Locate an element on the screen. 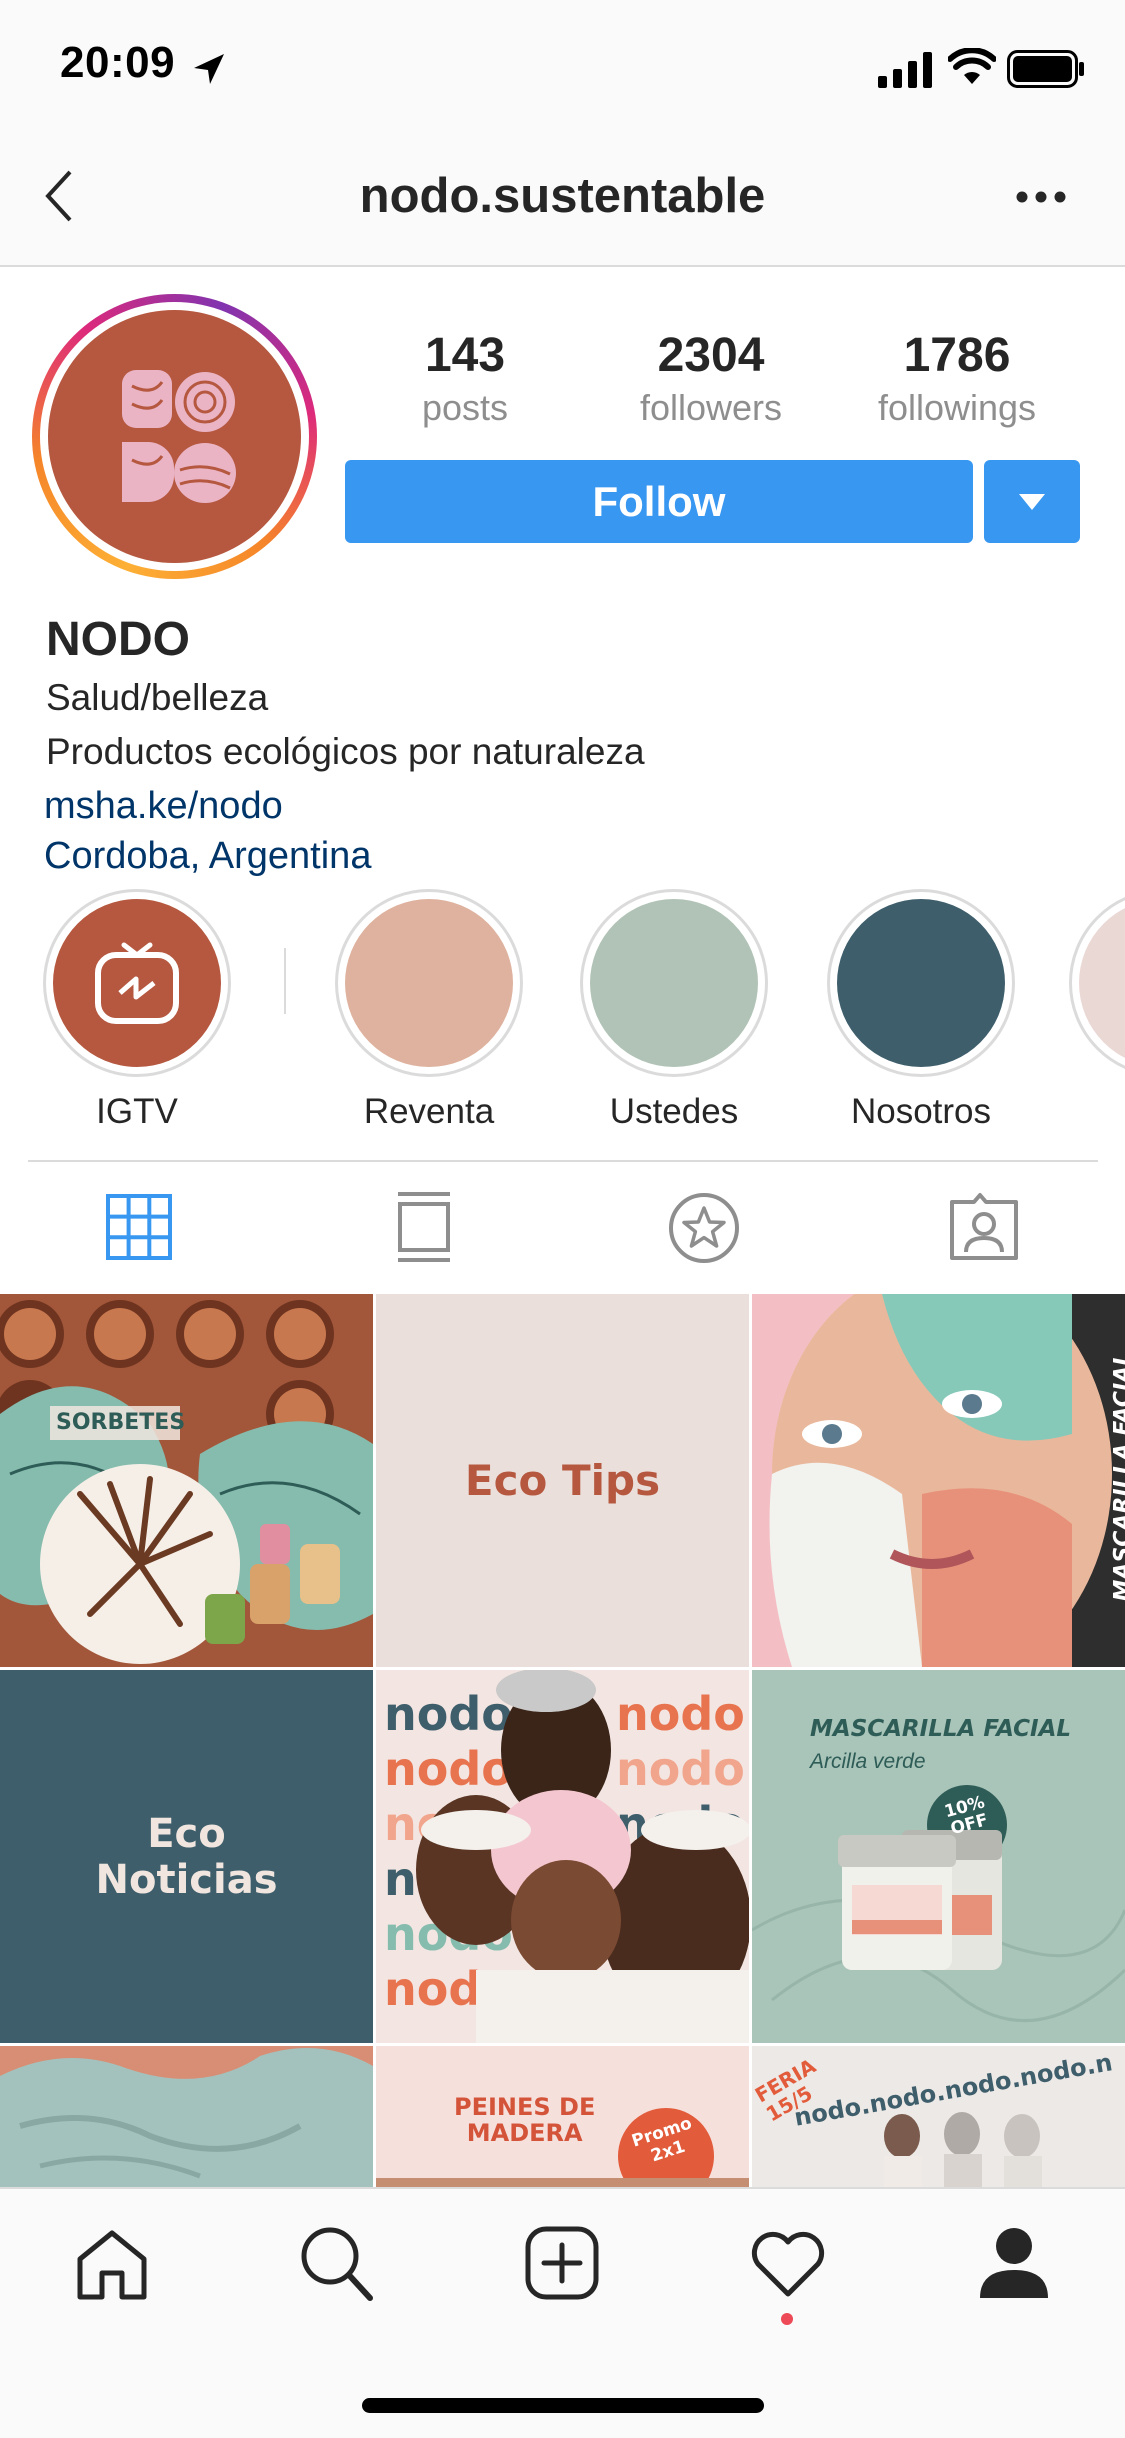  followings-count: 1786 is located at coordinates (957, 355).